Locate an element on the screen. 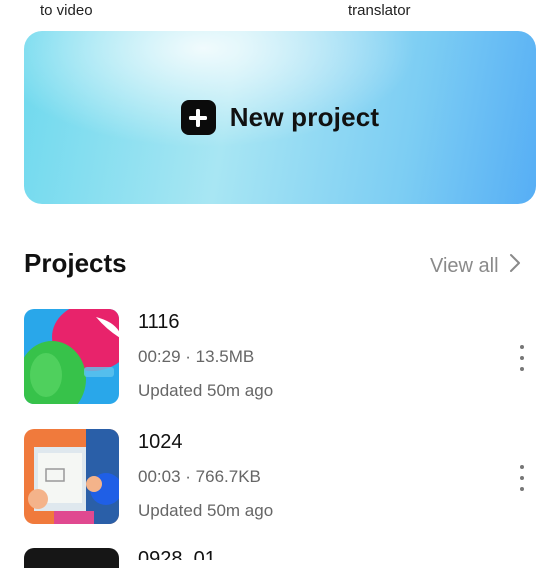  project-name-partial: 0928_01 is located at coordinates (177, 554).